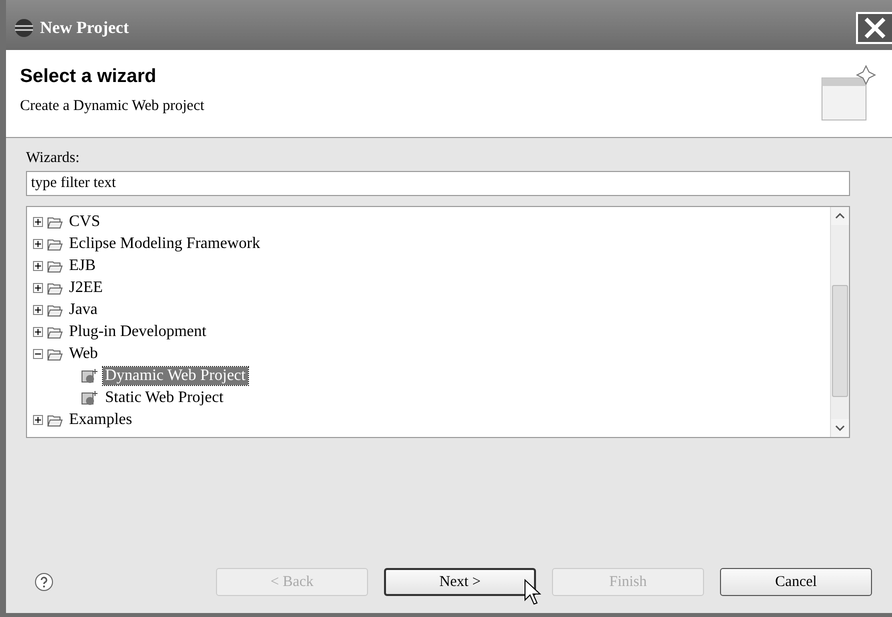  What do you see at coordinates (85, 28) in the screenshot?
I see `window-title: New Project` at bounding box center [85, 28].